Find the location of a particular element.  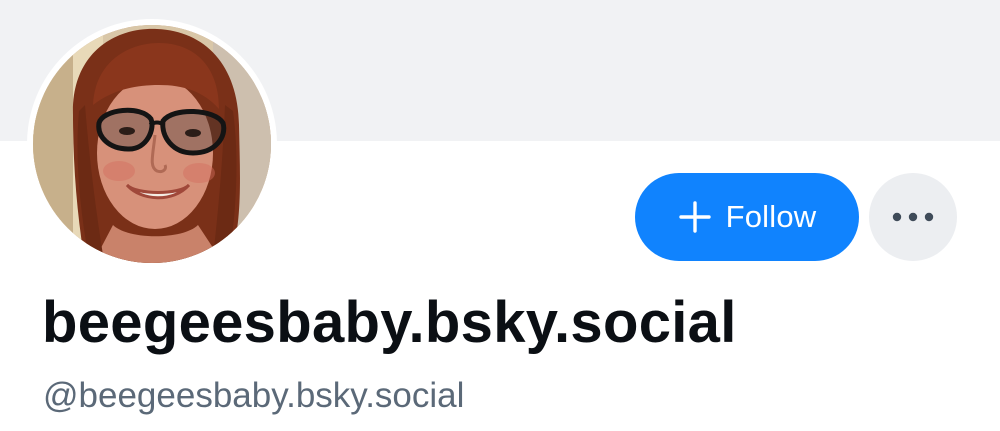

ellipsis-icon is located at coordinates (913, 217).